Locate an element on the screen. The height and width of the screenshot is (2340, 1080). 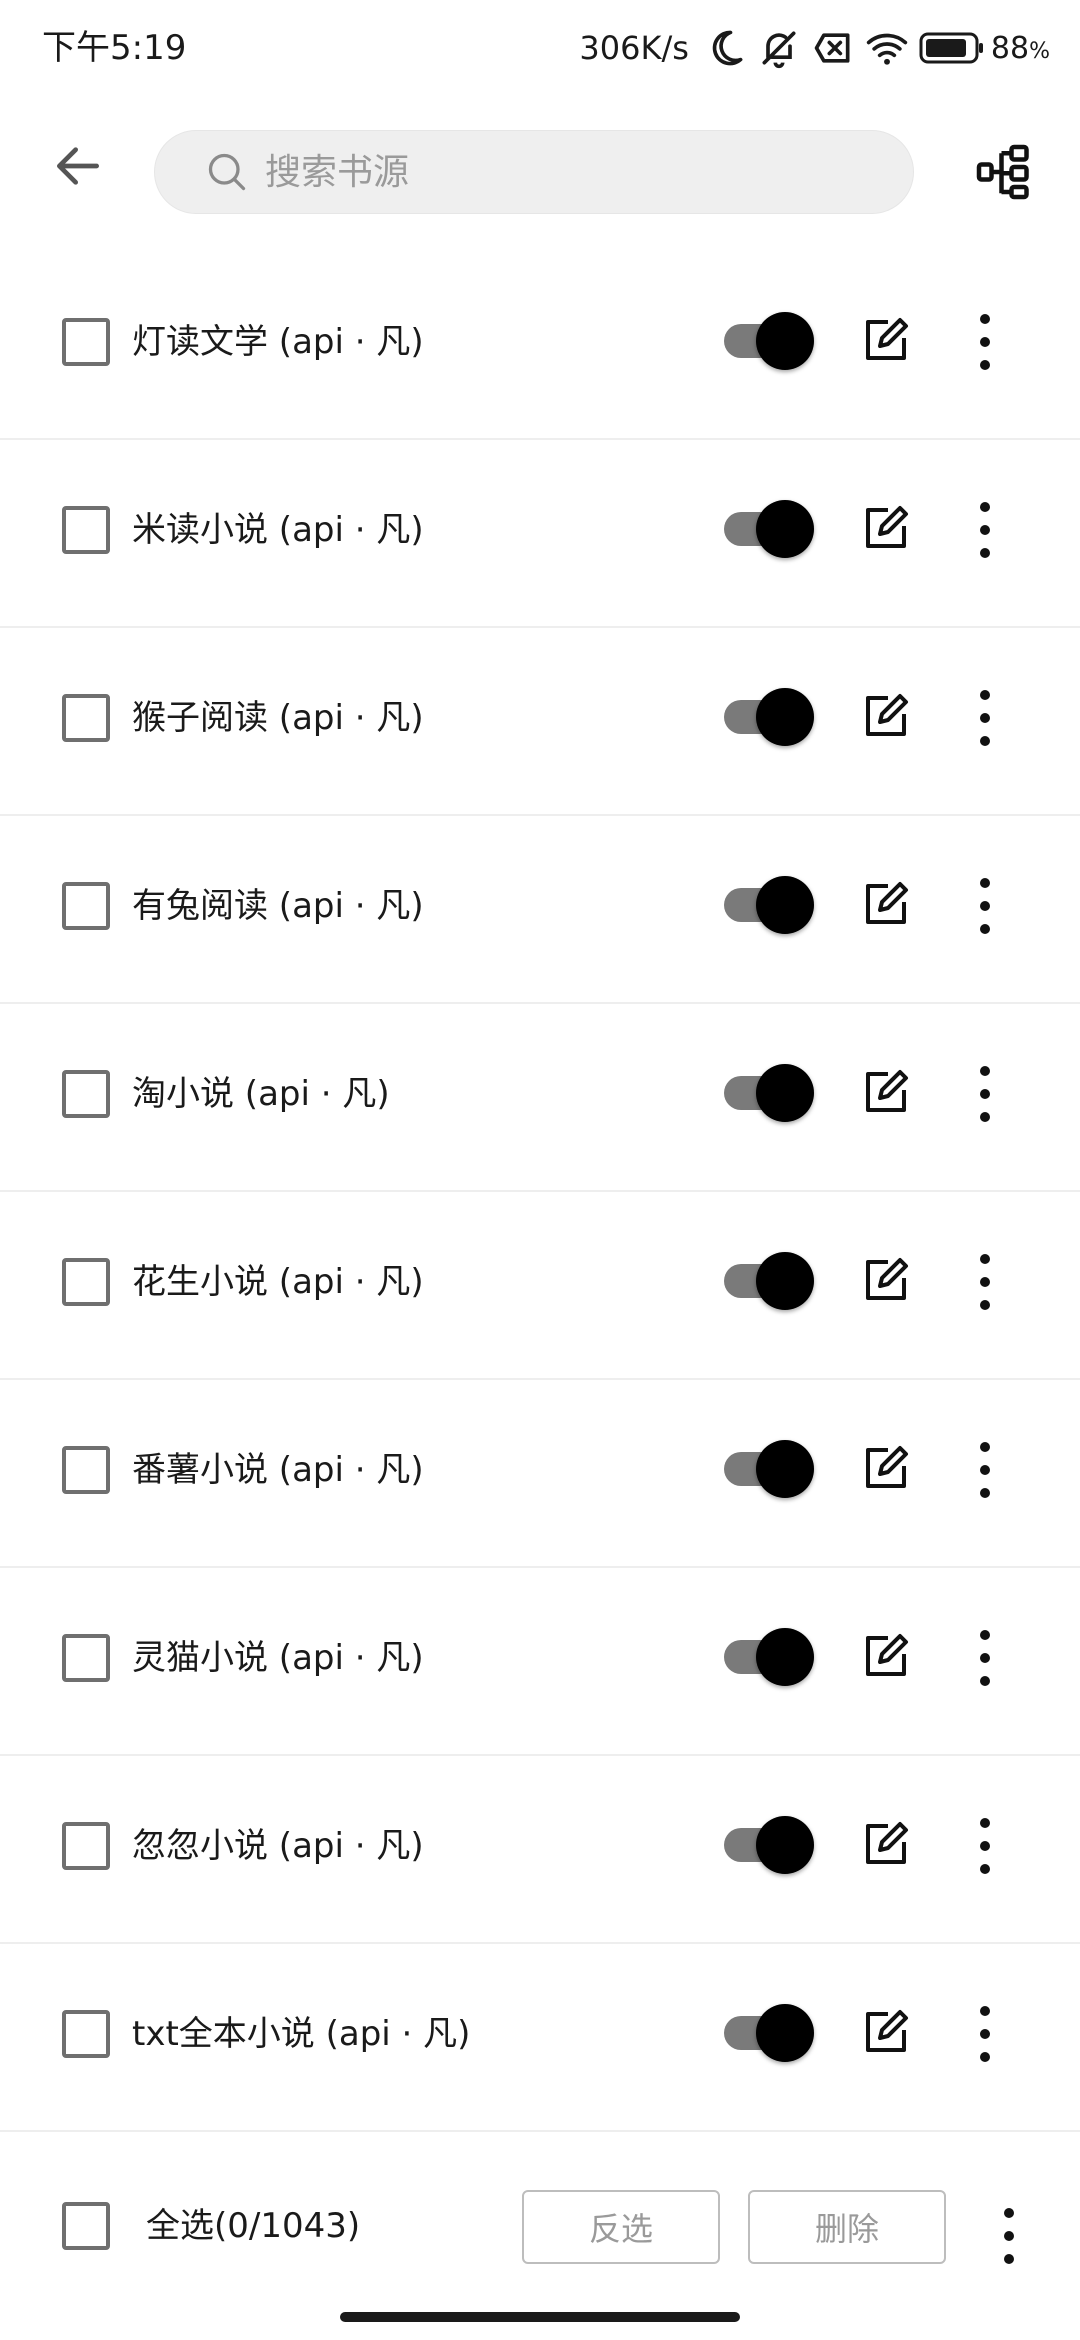
bell-off-icon is located at coordinates (779, 50).